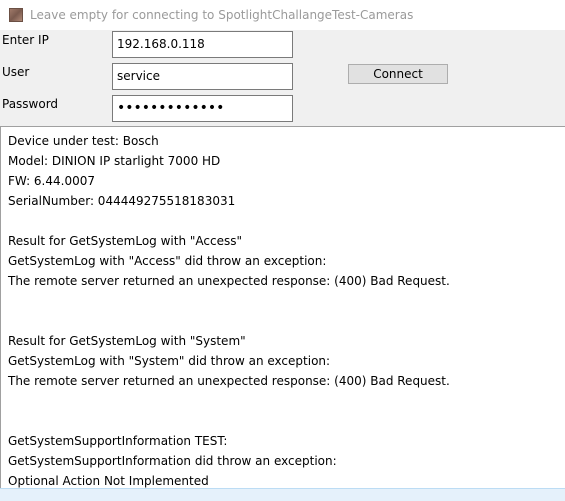 Image resolution: width=565 pixels, height=501 pixels. What do you see at coordinates (202, 44) in the screenshot?
I see `ip-field: 192.168.0.118` at bounding box center [202, 44].